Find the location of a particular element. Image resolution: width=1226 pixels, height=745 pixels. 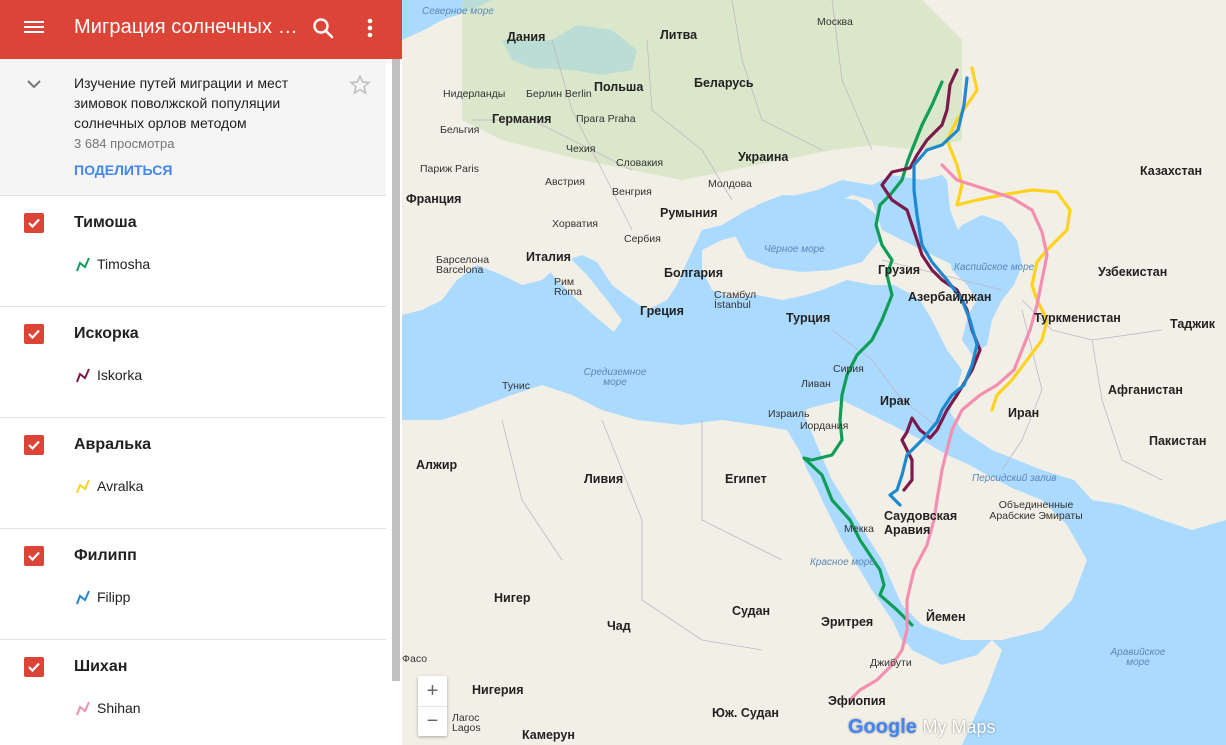

layer-name: Тимоша is located at coordinates (105, 222).